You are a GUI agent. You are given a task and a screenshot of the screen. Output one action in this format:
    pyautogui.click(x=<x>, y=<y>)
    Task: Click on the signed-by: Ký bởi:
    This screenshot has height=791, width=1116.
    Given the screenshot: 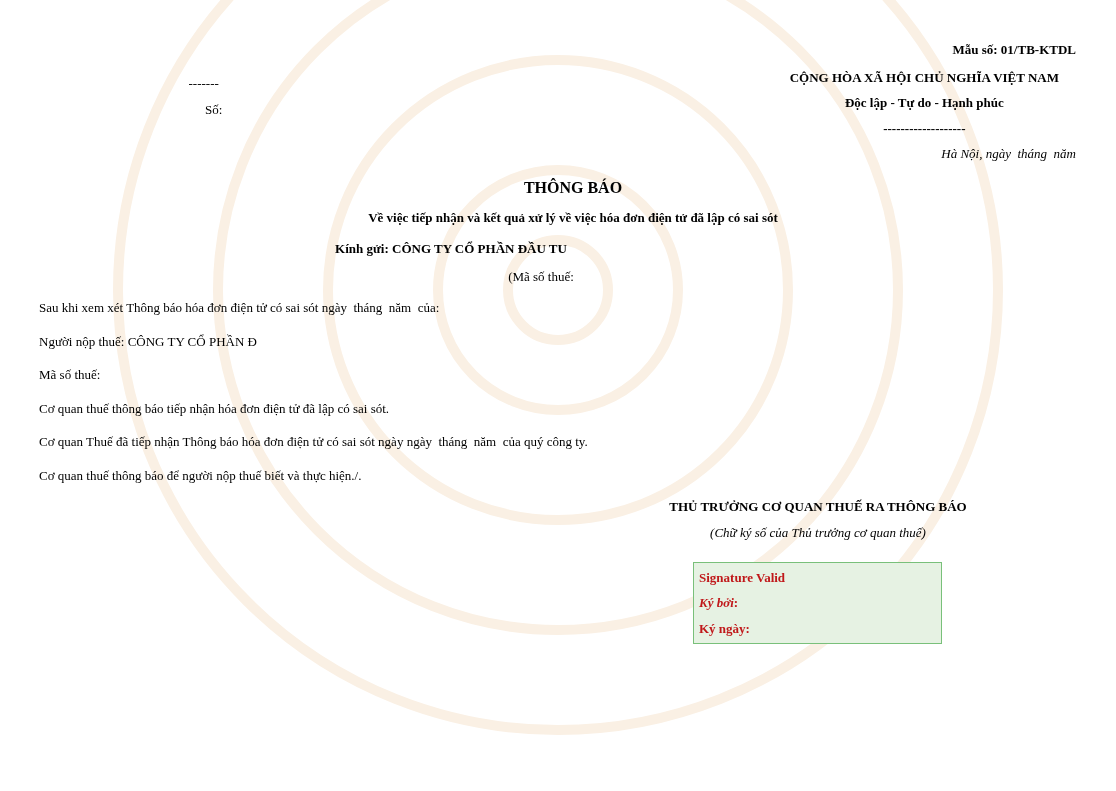 What is the action you would take?
    pyautogui.click(x=719, y=603)
    